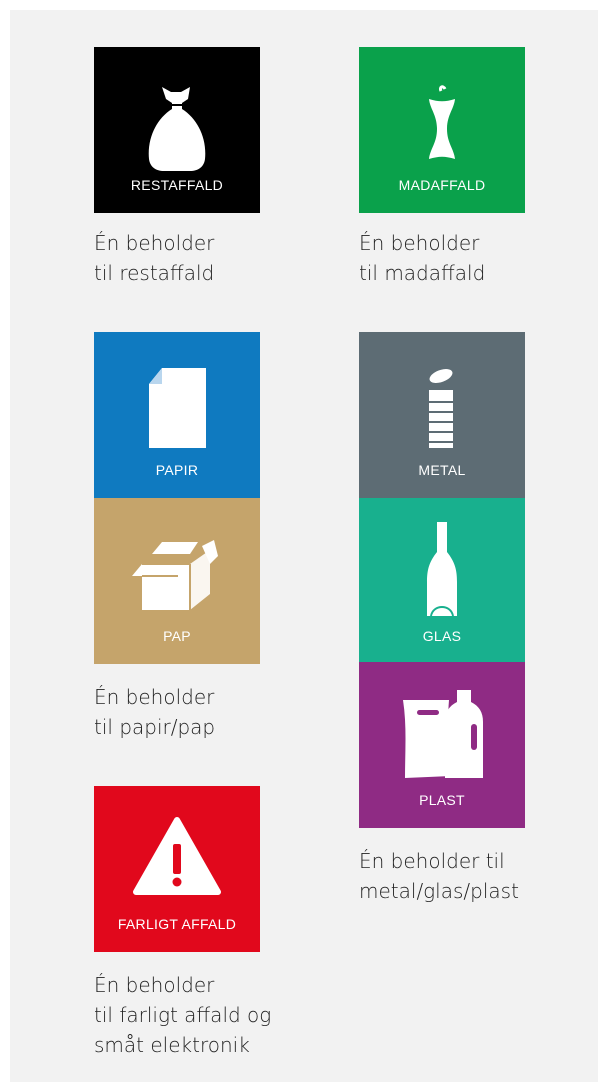 This screenshot has width=608, height=1092. What do you see at coordinates (442, 470) in the screenshot?
I see `tile-label: METAL` at bounding box center [442, 470].